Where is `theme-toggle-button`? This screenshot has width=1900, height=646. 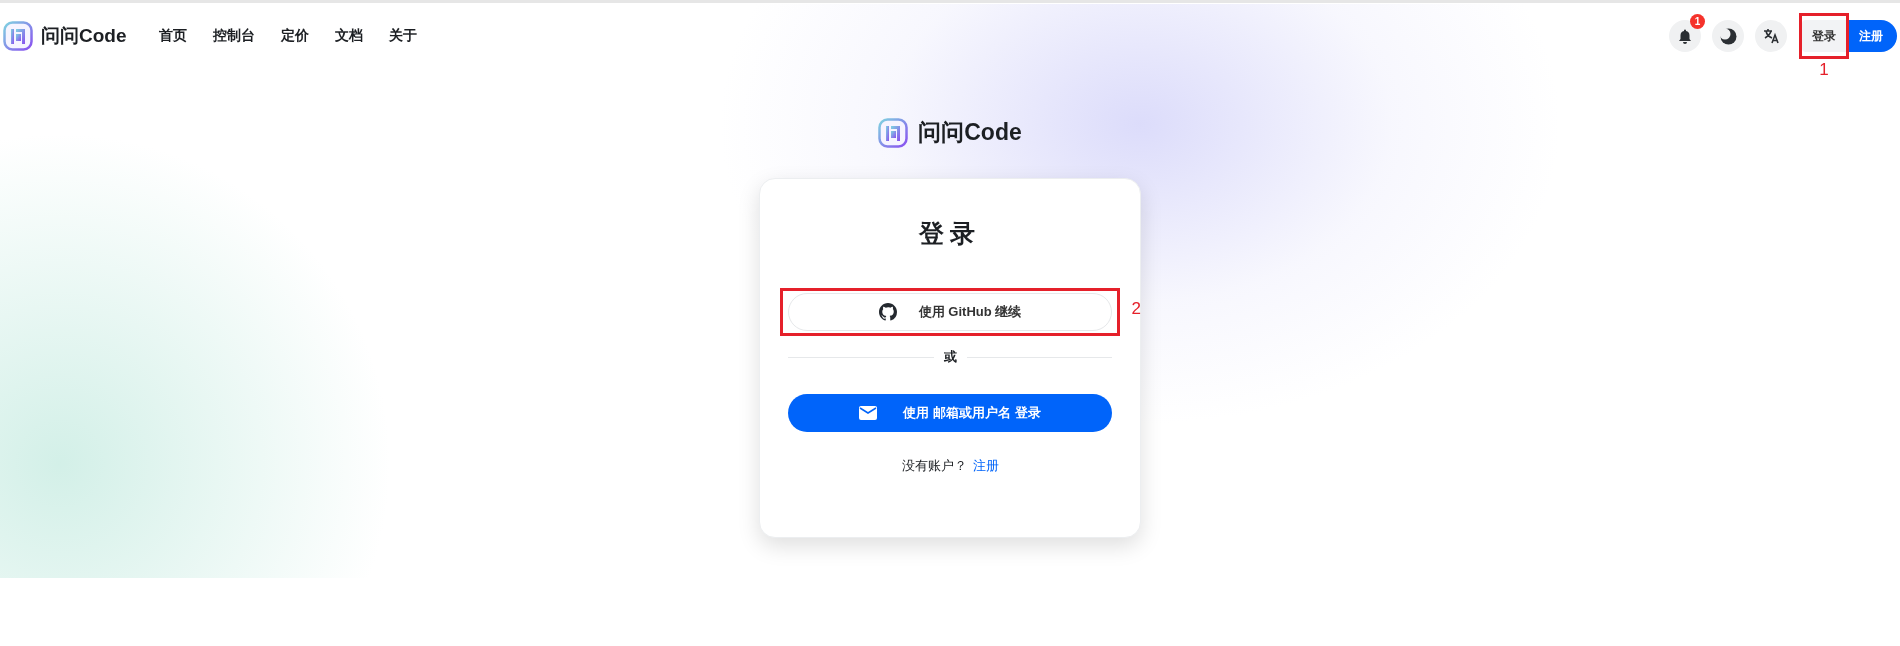
theme-toggle-button is located at coordinates (1728, 36).